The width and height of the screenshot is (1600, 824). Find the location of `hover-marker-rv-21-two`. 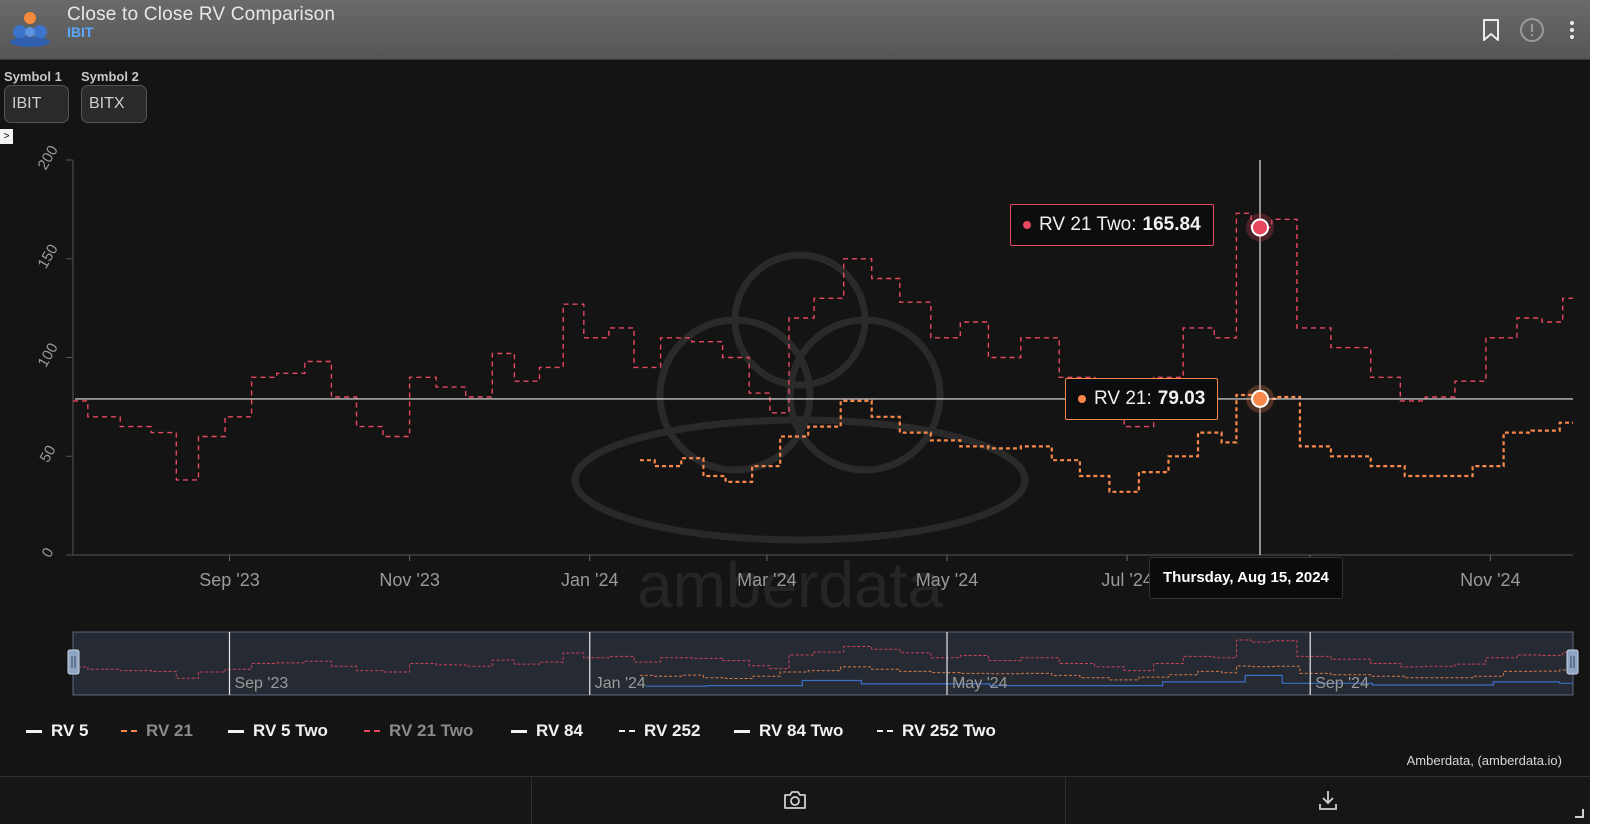

hover-marker-rv-21-two is located at coordinates (1260, 227).